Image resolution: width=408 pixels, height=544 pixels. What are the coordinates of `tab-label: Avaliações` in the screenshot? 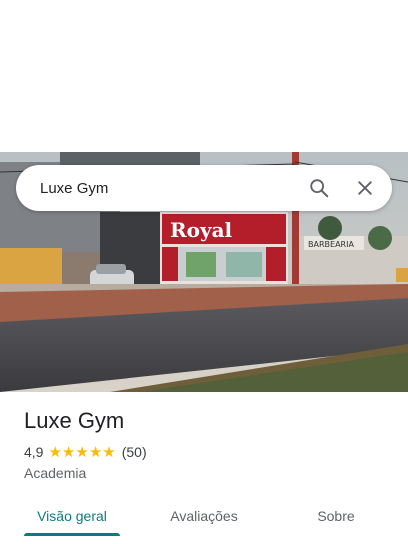 It's located at (204, 516).